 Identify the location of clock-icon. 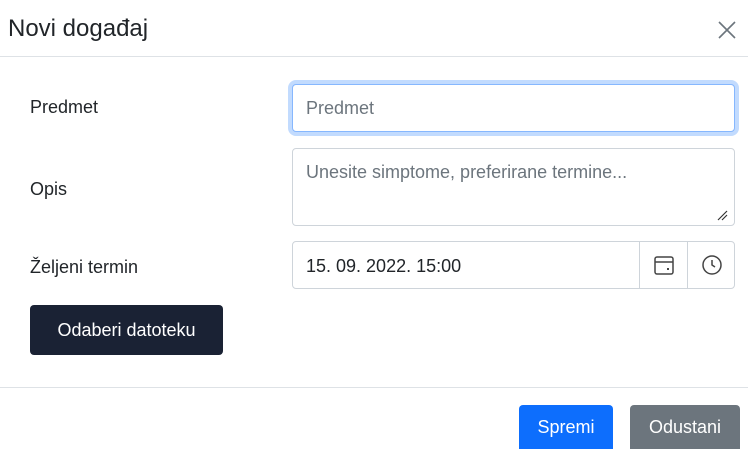
(712, 265).